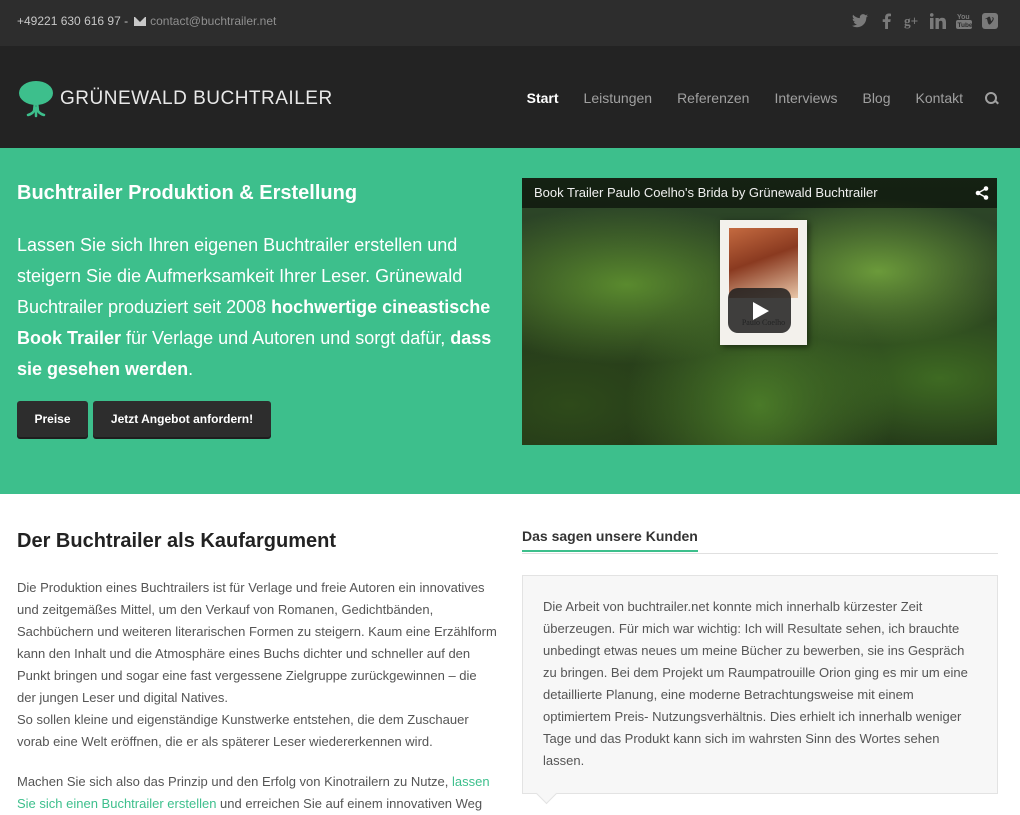  What do you see at coordinates (860, 21) in the screenshot?
I see `twitter-icon` at bounding box center [860, 21].